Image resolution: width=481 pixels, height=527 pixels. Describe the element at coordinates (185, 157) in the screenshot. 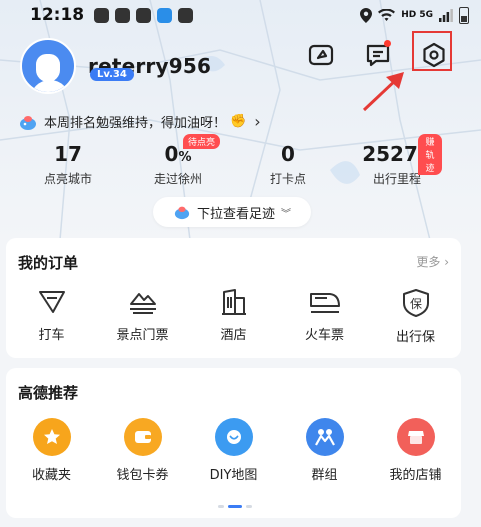

I see `stat-unit: %` at that location.